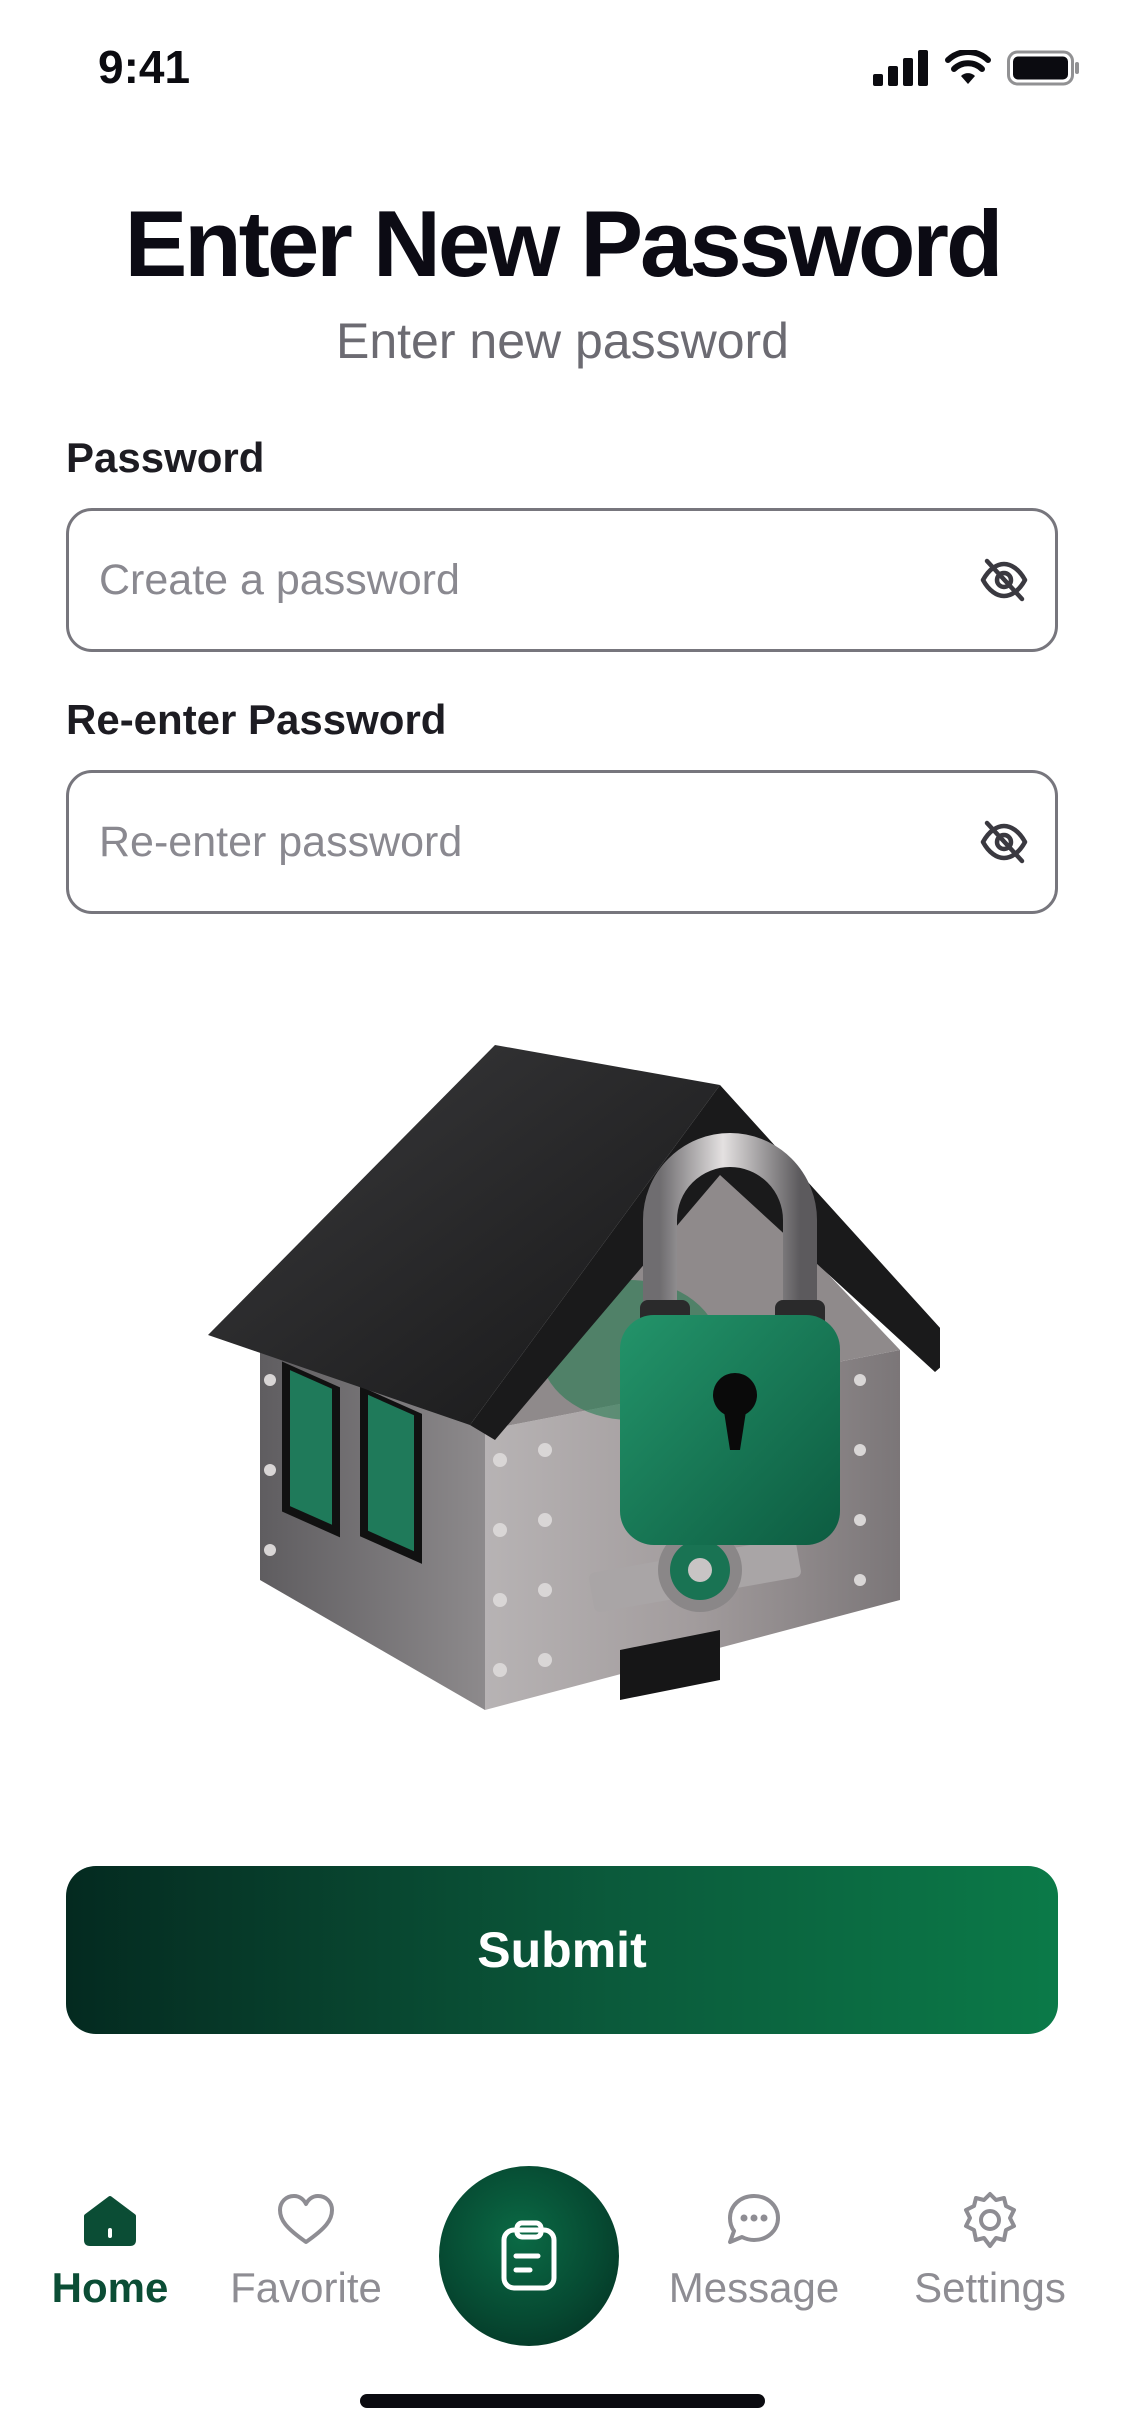 The image size is (1125, 2436). I want to click on status-bar: 9:41, so click(562, 66).